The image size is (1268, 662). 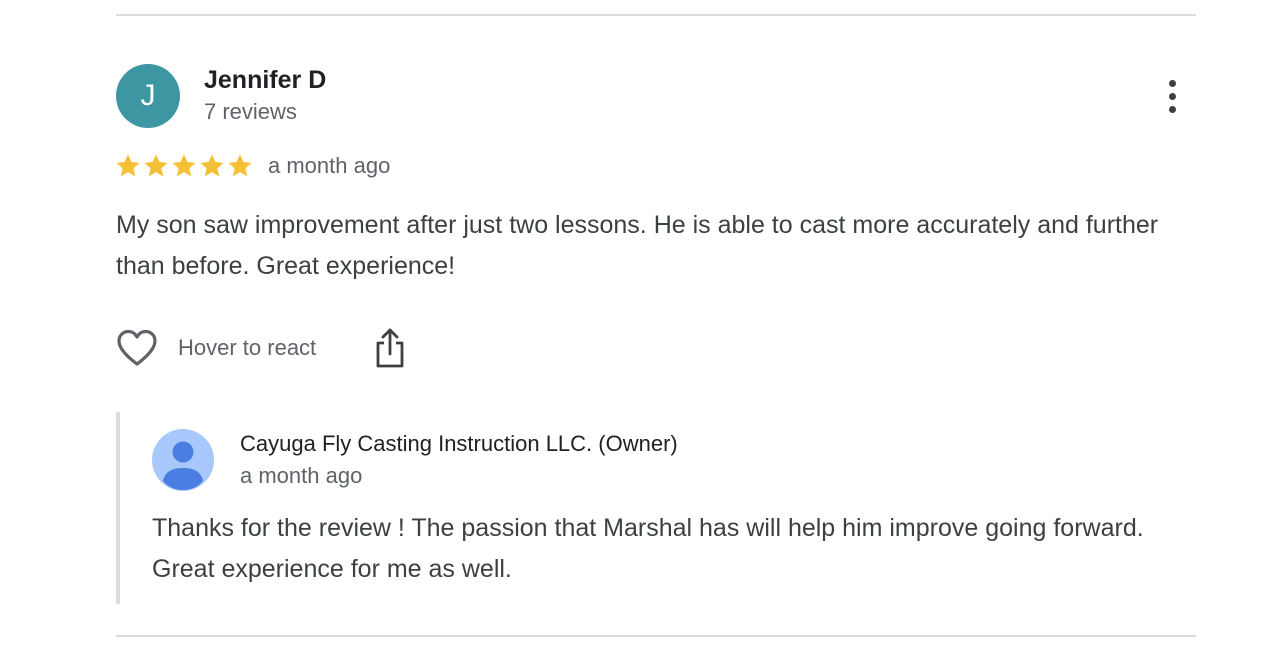 What do you see at coordinates (301, 475) in the screenshot?
I see `owner-reply-date: a month ago` at bounding box center [301, 475].